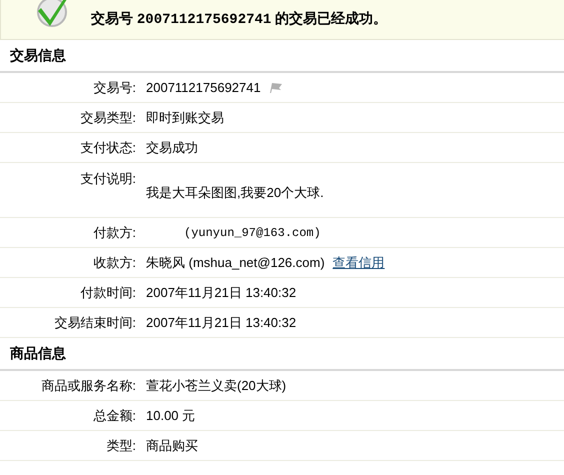  What do you see at coordinates (38, 353) in the screenshot?
I see `section-title: 商品信息` at bounding box center [38, 353].